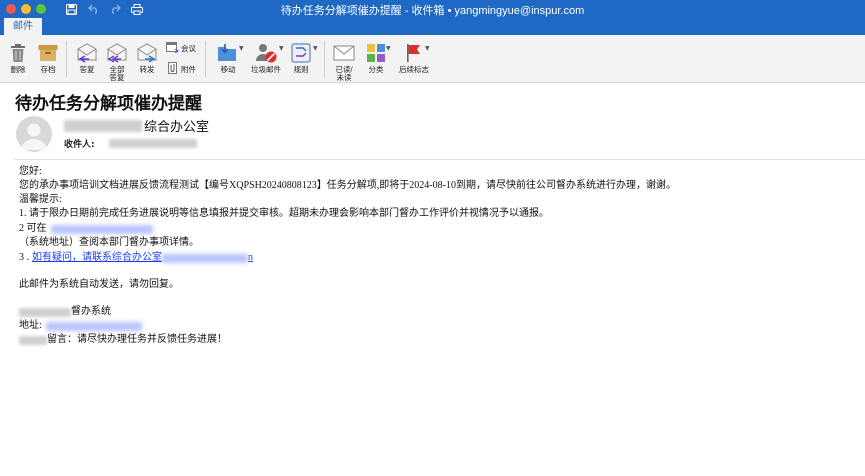 The width and height of the screenshot is (865, 476). I want to click on rules-button: 规则, so click(301, 59).